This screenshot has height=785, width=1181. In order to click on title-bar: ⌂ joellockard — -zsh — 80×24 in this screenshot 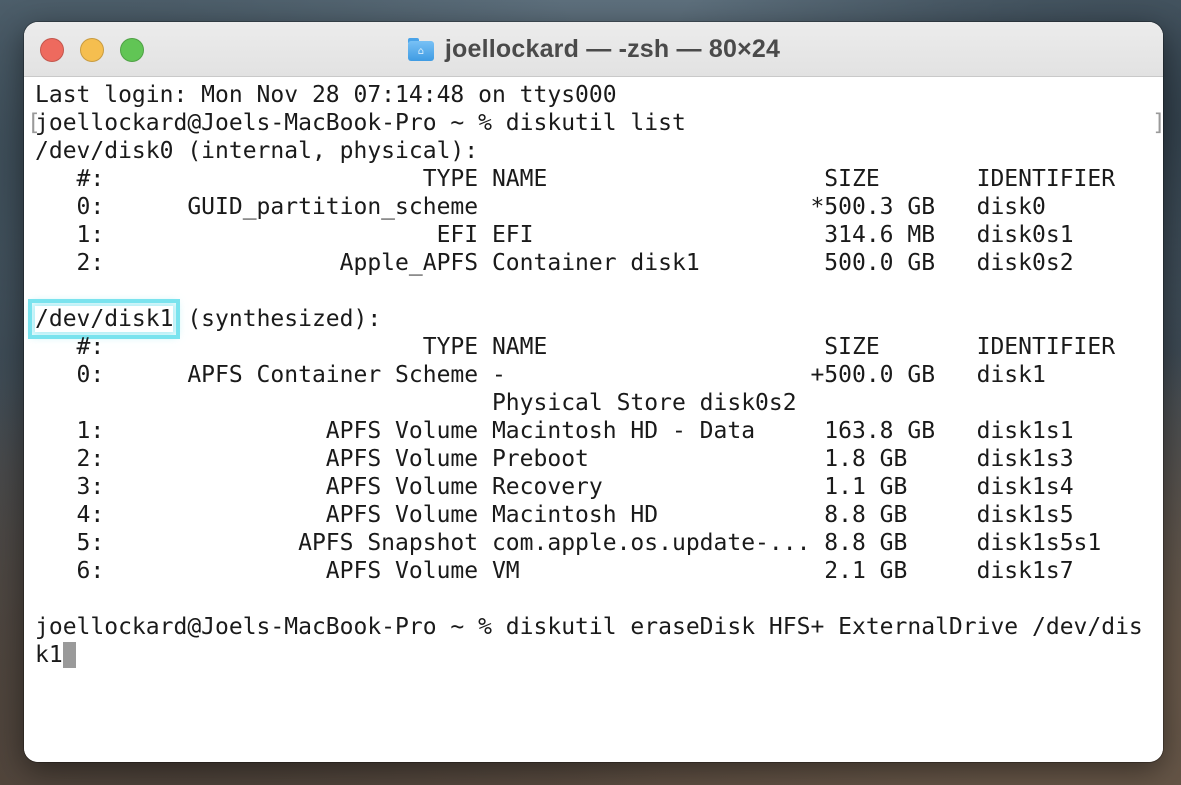, I will do `click(593, 49)`.